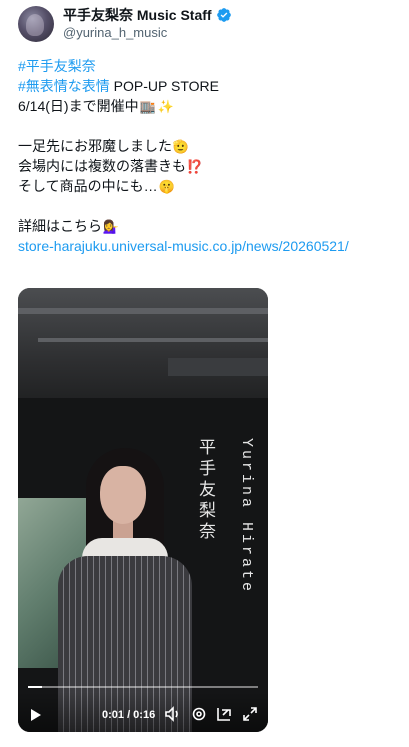  What do you see at coordinates (164, 86) in the screenshot?
I see `text-span: POP-UP STORE` at bounding box center [164, 86].